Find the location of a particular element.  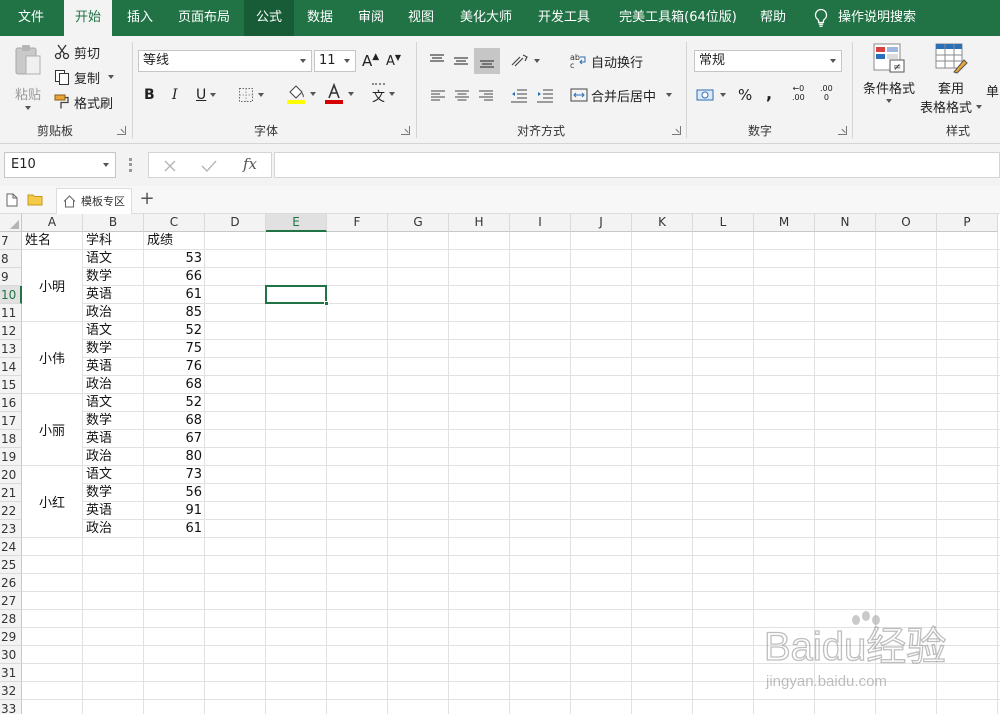

score-cell: 91 is located at coordinates (174, 511).